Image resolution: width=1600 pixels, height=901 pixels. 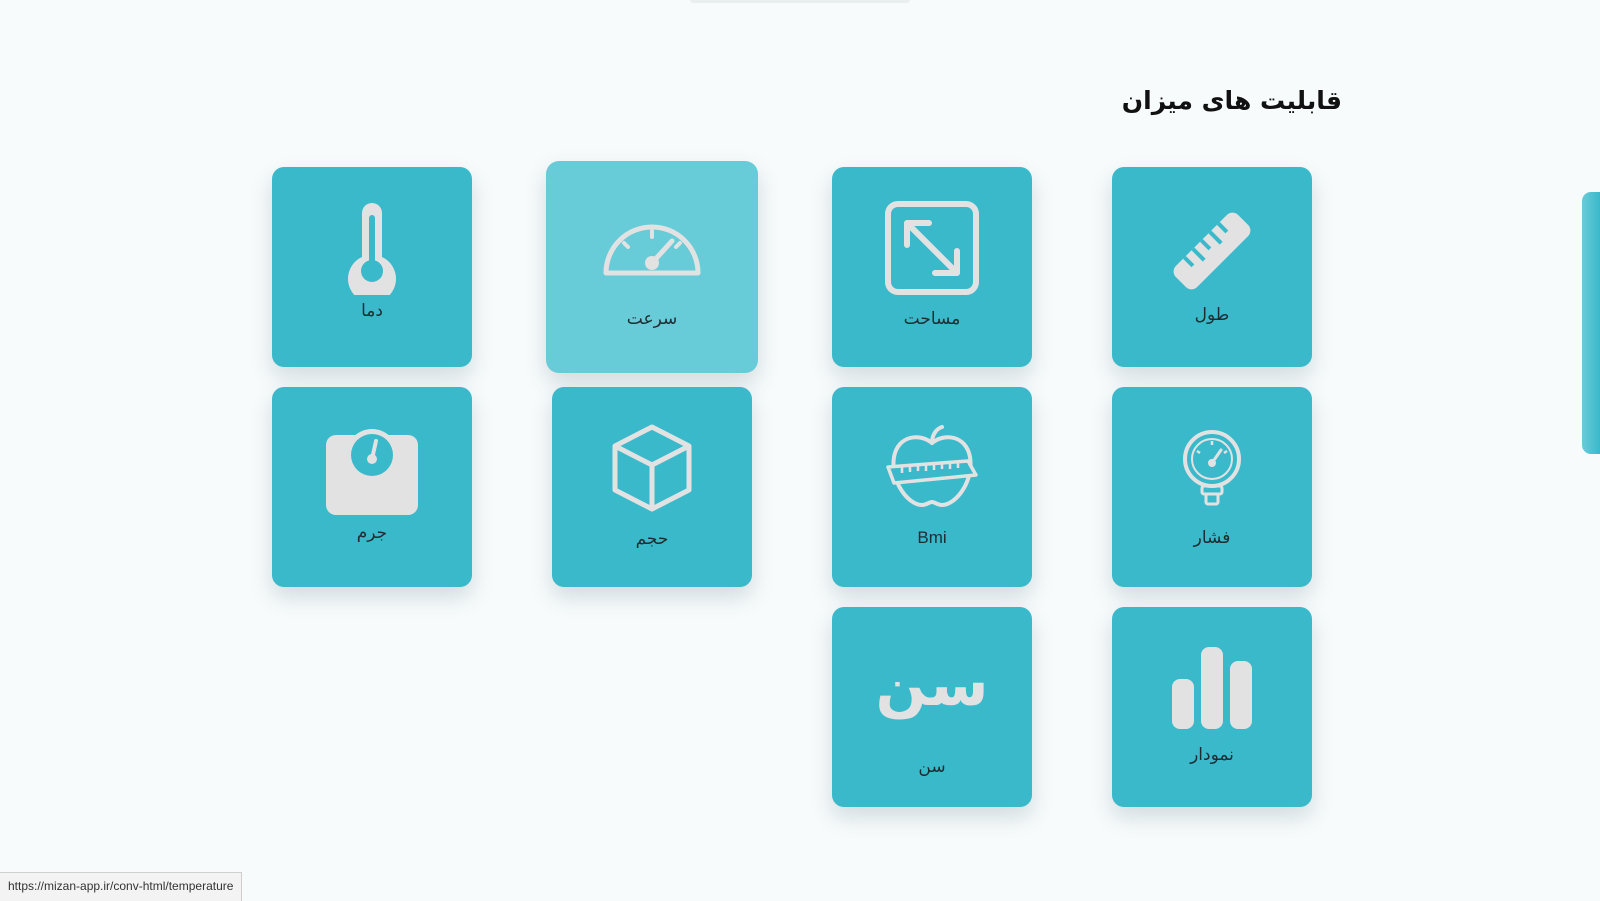 What do you see at coordinates (652, 243) in the screenshot?
I see `speedometer-icon` at bounding box center [652, 243].